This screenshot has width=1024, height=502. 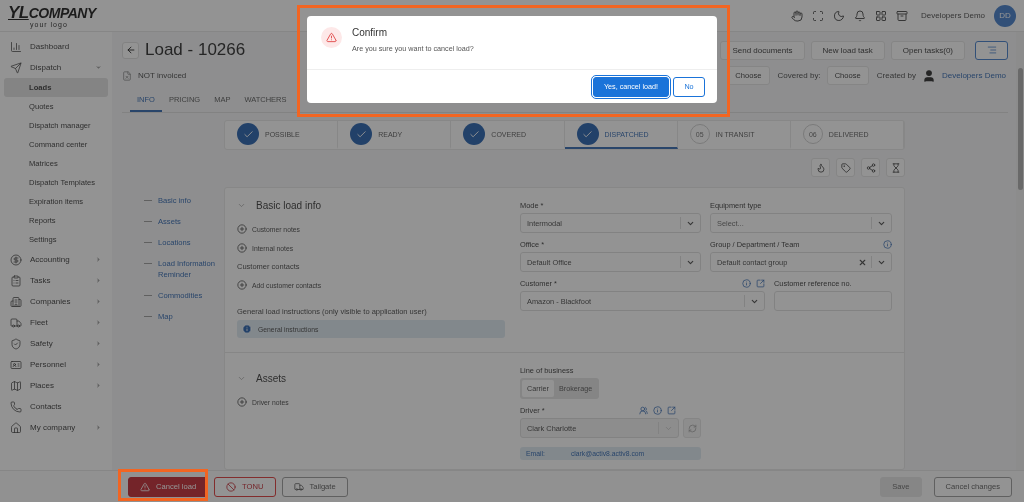 I want to click on building-icon, so click(x=16, y=301).